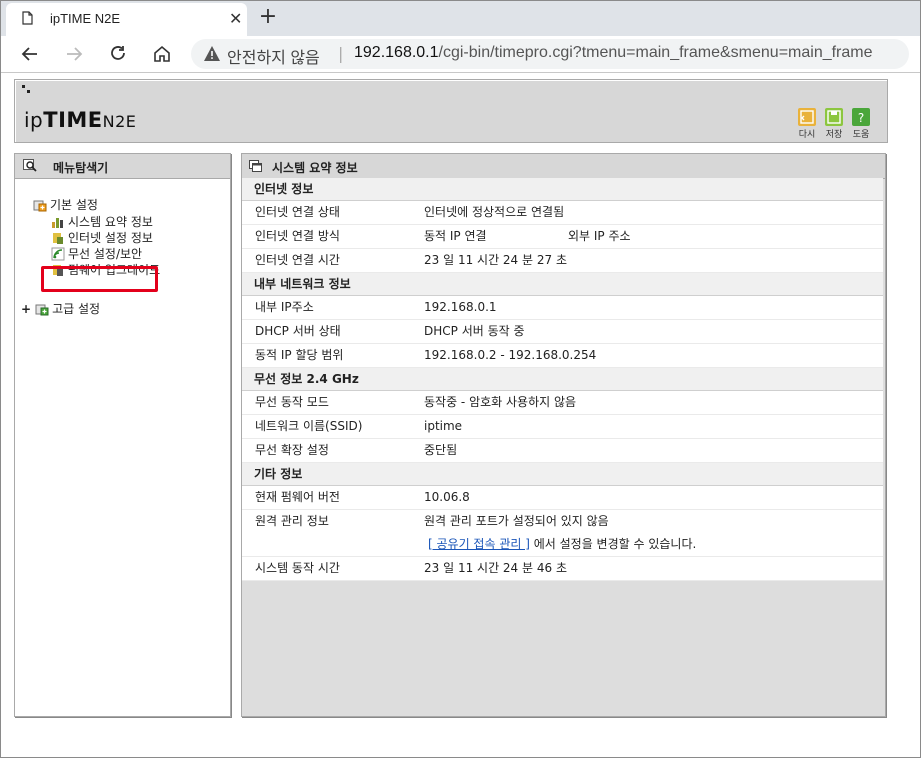  What do you see at coordinates (81, 168) in the screenshot?
I see `menu-explorer-title: 메뉴탐색기` at bounding box center [81, 168].